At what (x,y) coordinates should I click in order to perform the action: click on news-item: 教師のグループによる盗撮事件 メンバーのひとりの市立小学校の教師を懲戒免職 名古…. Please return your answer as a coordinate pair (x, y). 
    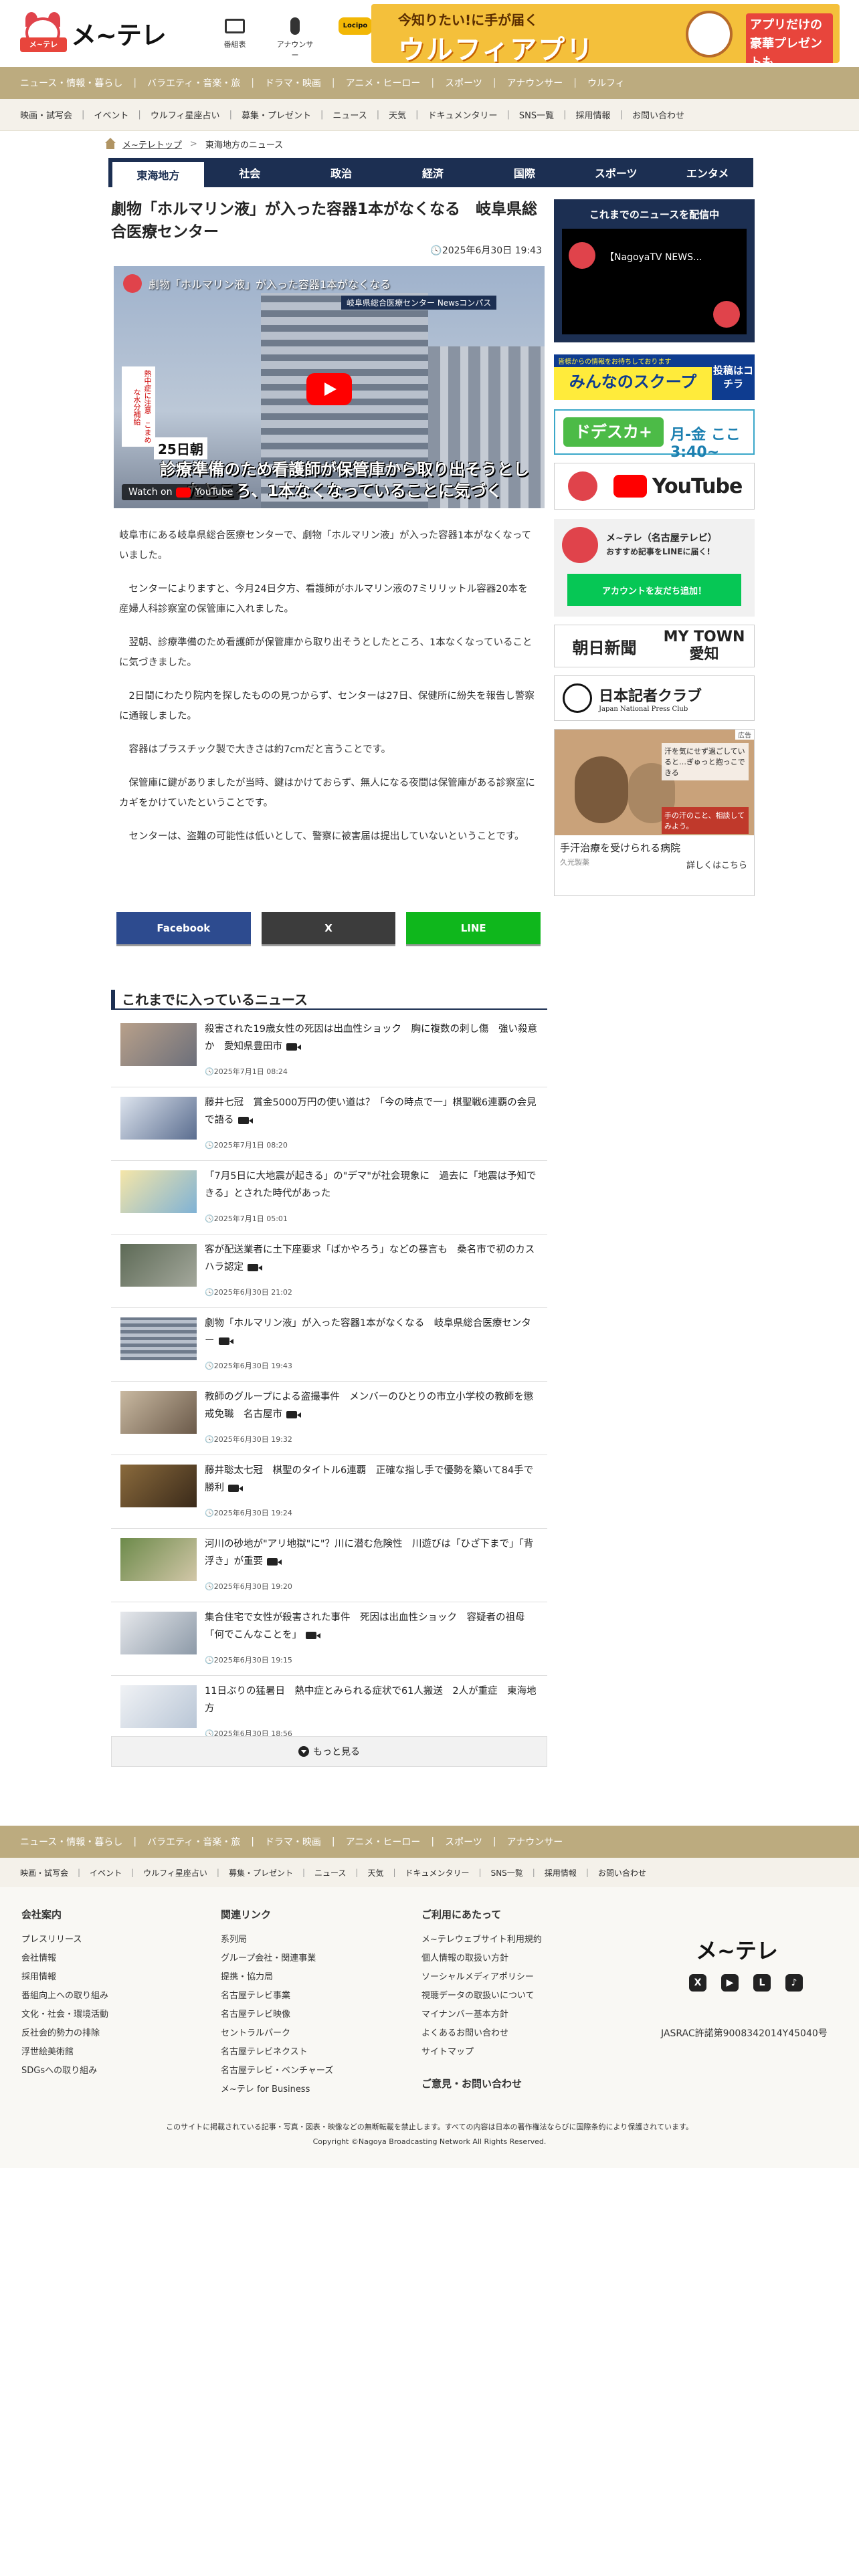
    Looking at the image, I should click on (329, 1419).